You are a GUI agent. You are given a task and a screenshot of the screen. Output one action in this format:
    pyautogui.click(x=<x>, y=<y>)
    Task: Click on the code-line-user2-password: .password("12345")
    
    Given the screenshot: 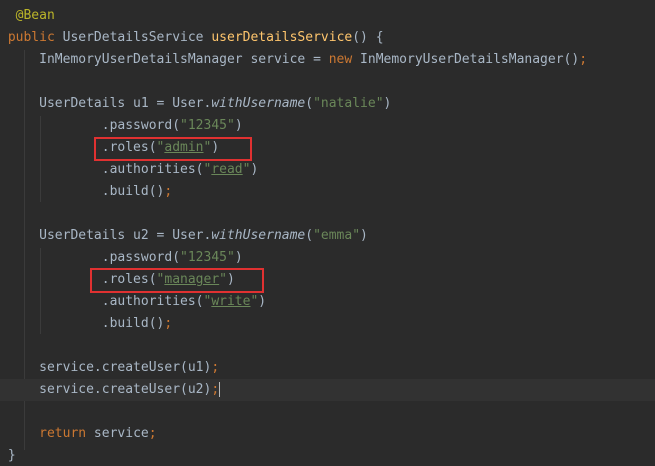 What is the action you would take?
    pyautogui.click(x=327, y=258)
    